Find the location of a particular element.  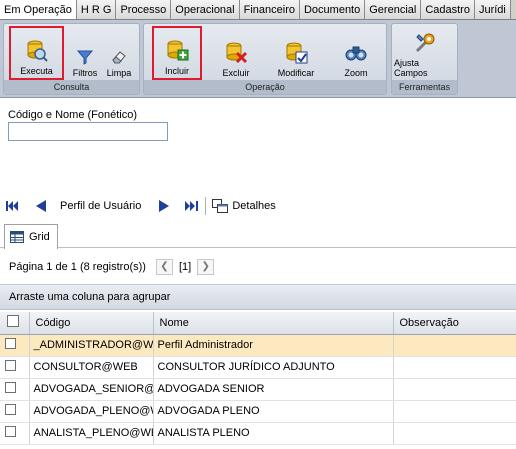

detalhes-button: Detalhes is located at coordinates (244, 206).